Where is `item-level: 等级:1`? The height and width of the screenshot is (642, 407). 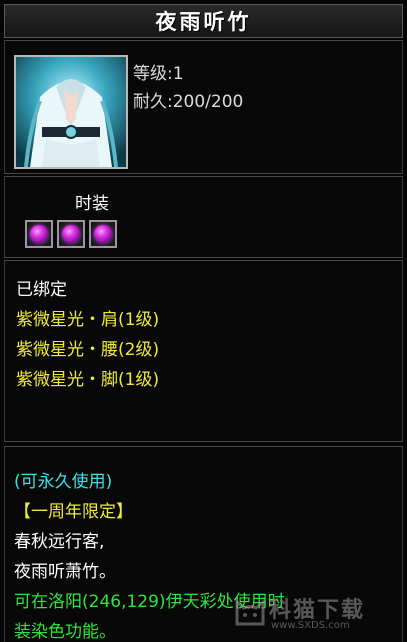 item-level: 等级:1 is located at coordinates (158, 74).